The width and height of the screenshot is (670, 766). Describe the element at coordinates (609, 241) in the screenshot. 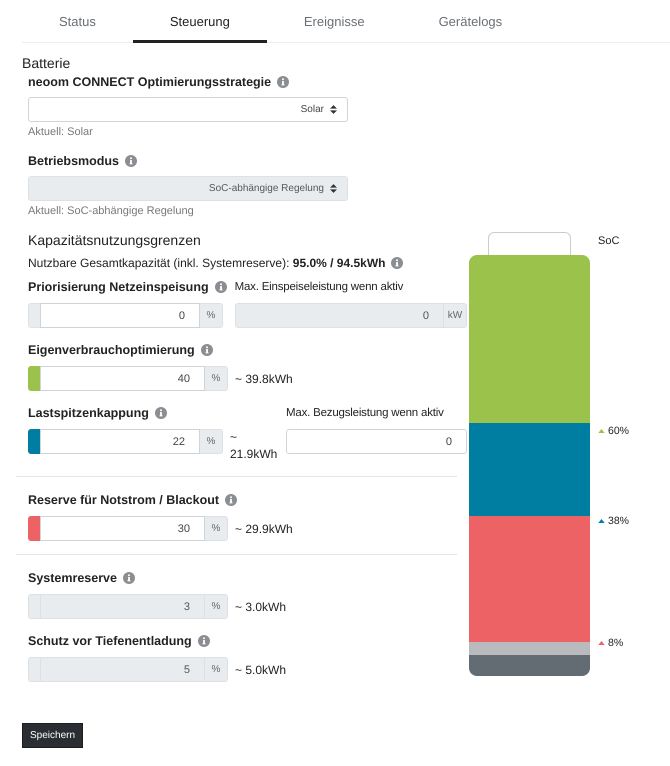

I see `soc-label: SoC` at that location.